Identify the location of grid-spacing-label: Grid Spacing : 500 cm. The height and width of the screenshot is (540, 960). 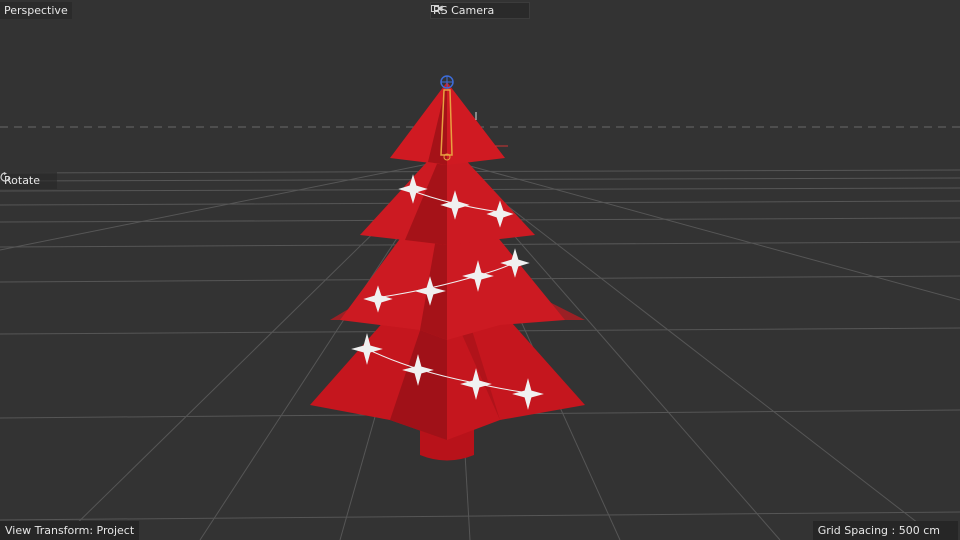
(885, 530).